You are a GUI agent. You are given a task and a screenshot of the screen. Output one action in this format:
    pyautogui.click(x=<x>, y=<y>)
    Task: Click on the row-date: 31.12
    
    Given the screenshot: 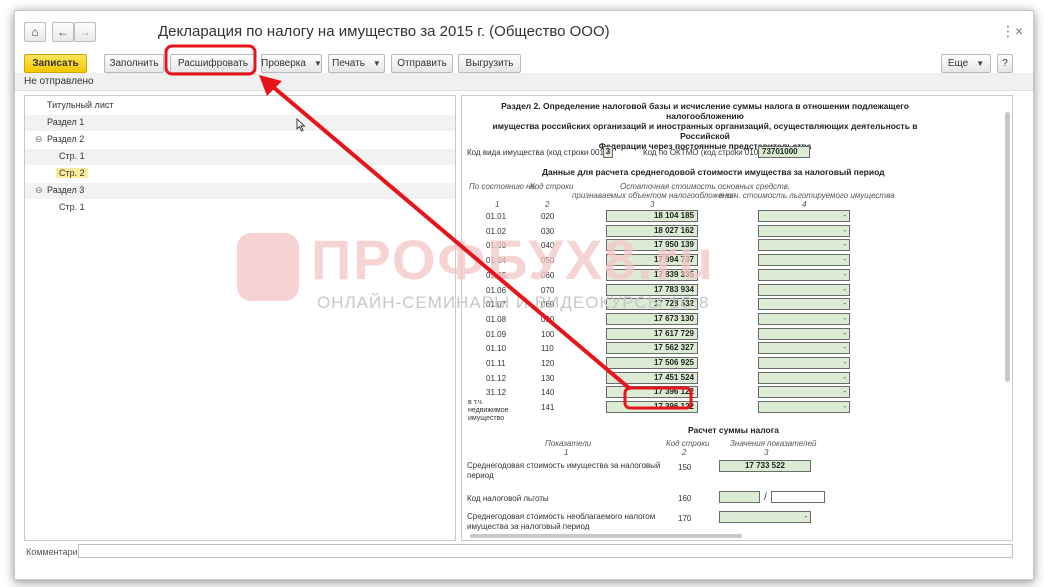 What is the action you would take?
    pyautogui.click(x=496, y=393)
    